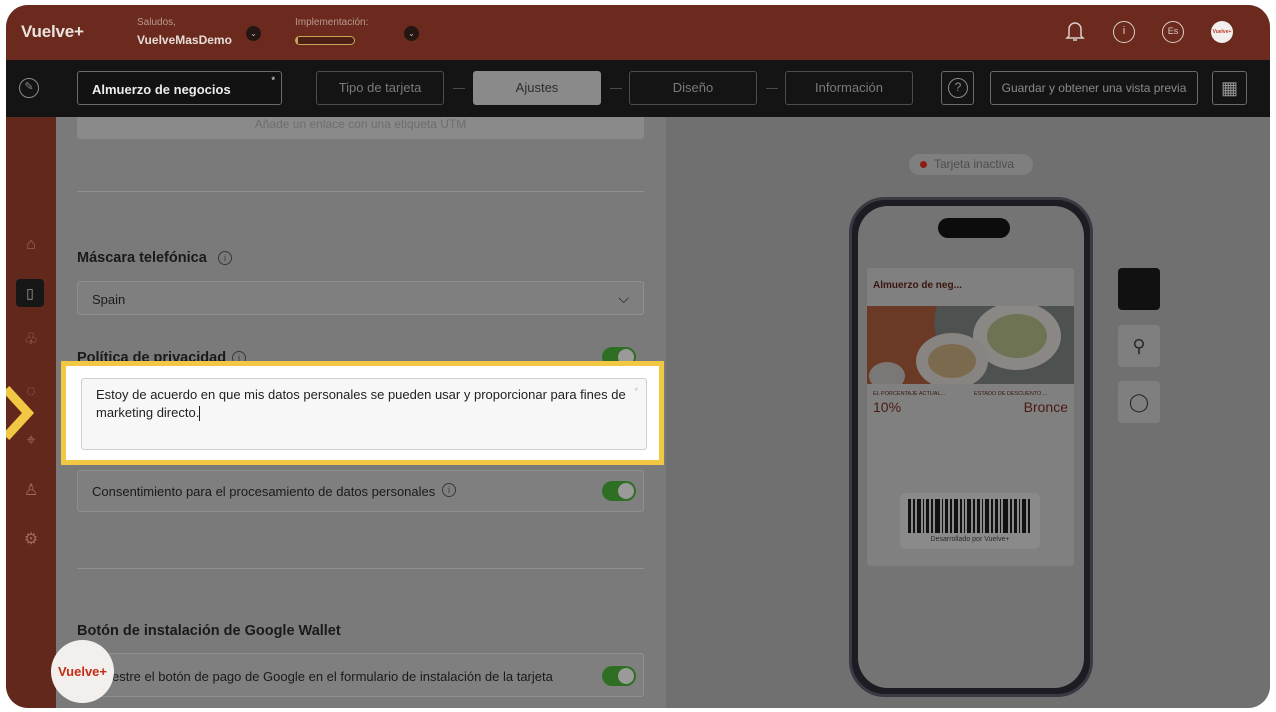 Image resolution: width=1276 pixels, height=712 pixels. Describe the element at coordinates (974, 228) in the screenshot. I see `dynamic-island` at that location.